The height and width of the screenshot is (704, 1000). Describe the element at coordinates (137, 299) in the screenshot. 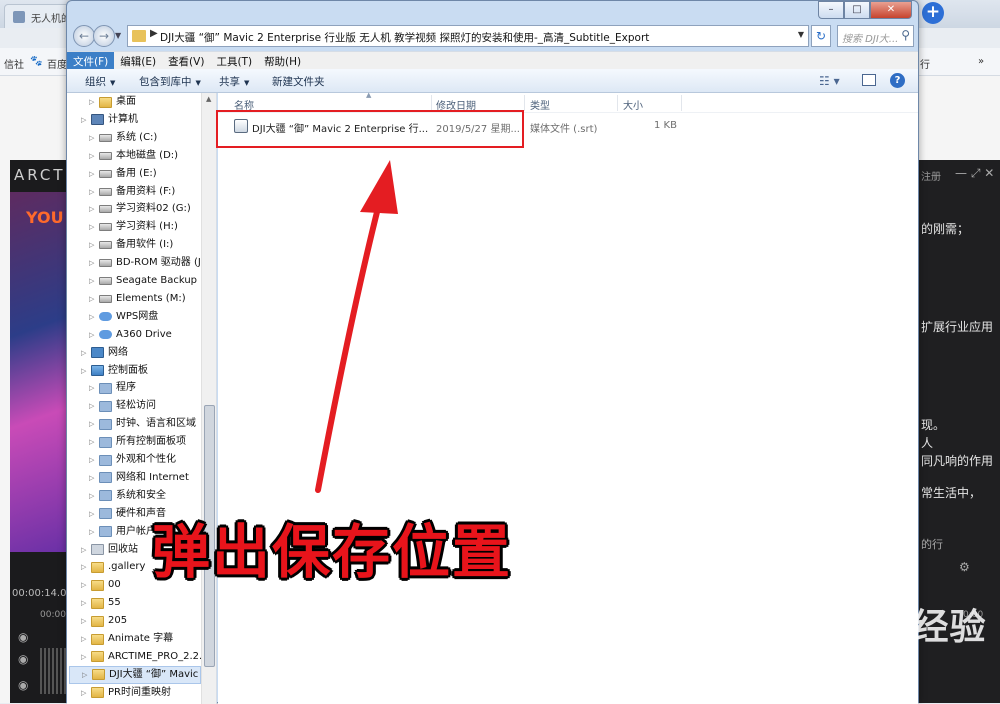

I see `tree-item: ▷ Elements (M:)` at that location.